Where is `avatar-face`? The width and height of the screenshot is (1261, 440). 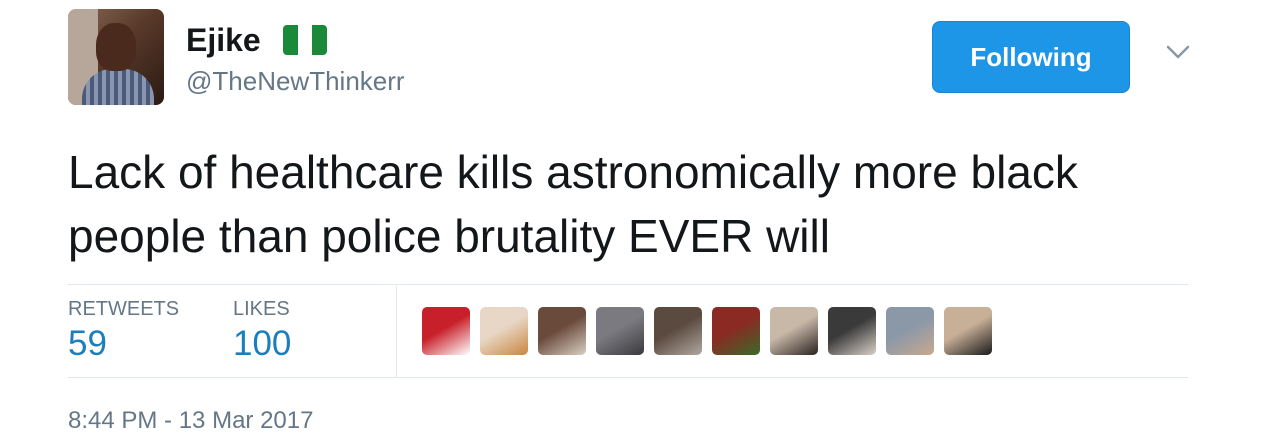
avatar-face is located at coordinates (116, 47).